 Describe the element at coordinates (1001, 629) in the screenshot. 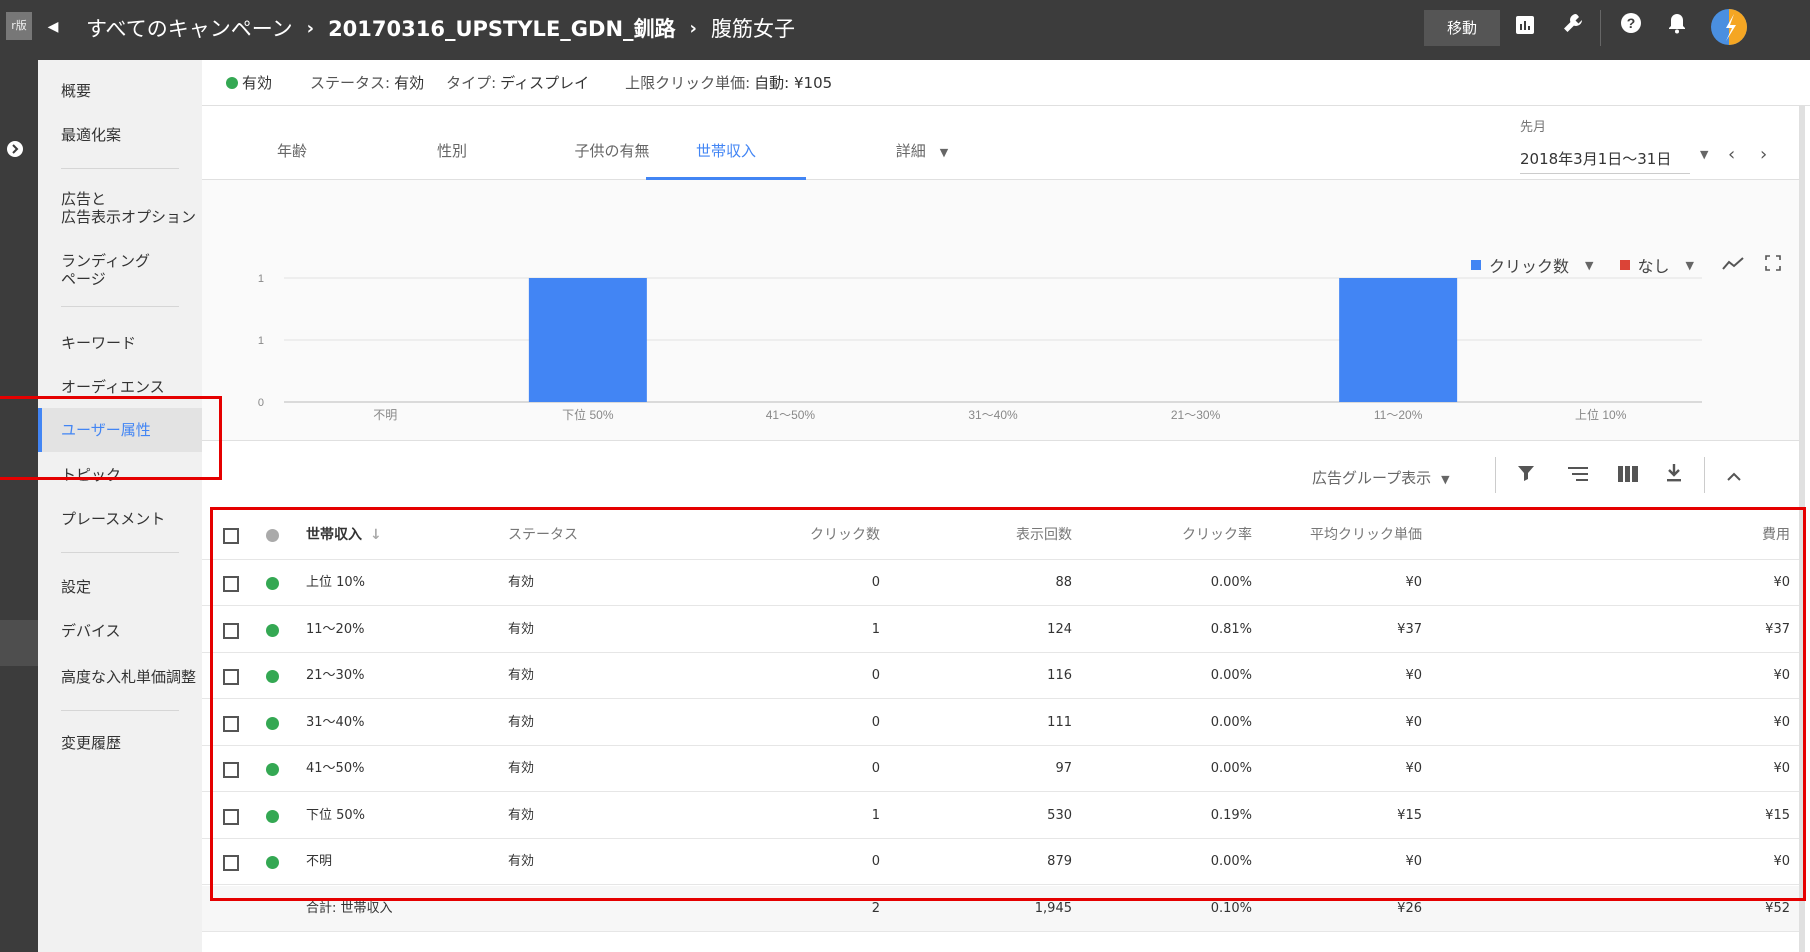

I see `table-row: 11〜20% 有効 1 124 0.81% ¥37 ¥37` at that location.